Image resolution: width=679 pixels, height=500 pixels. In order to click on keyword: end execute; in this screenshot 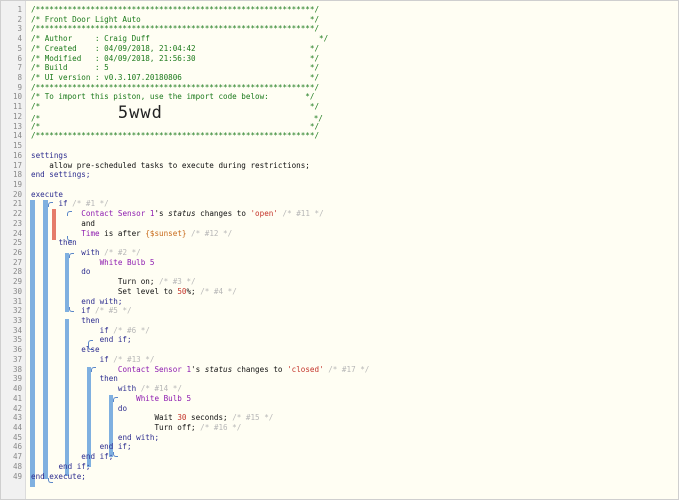, I will do `click(58, 476)`.